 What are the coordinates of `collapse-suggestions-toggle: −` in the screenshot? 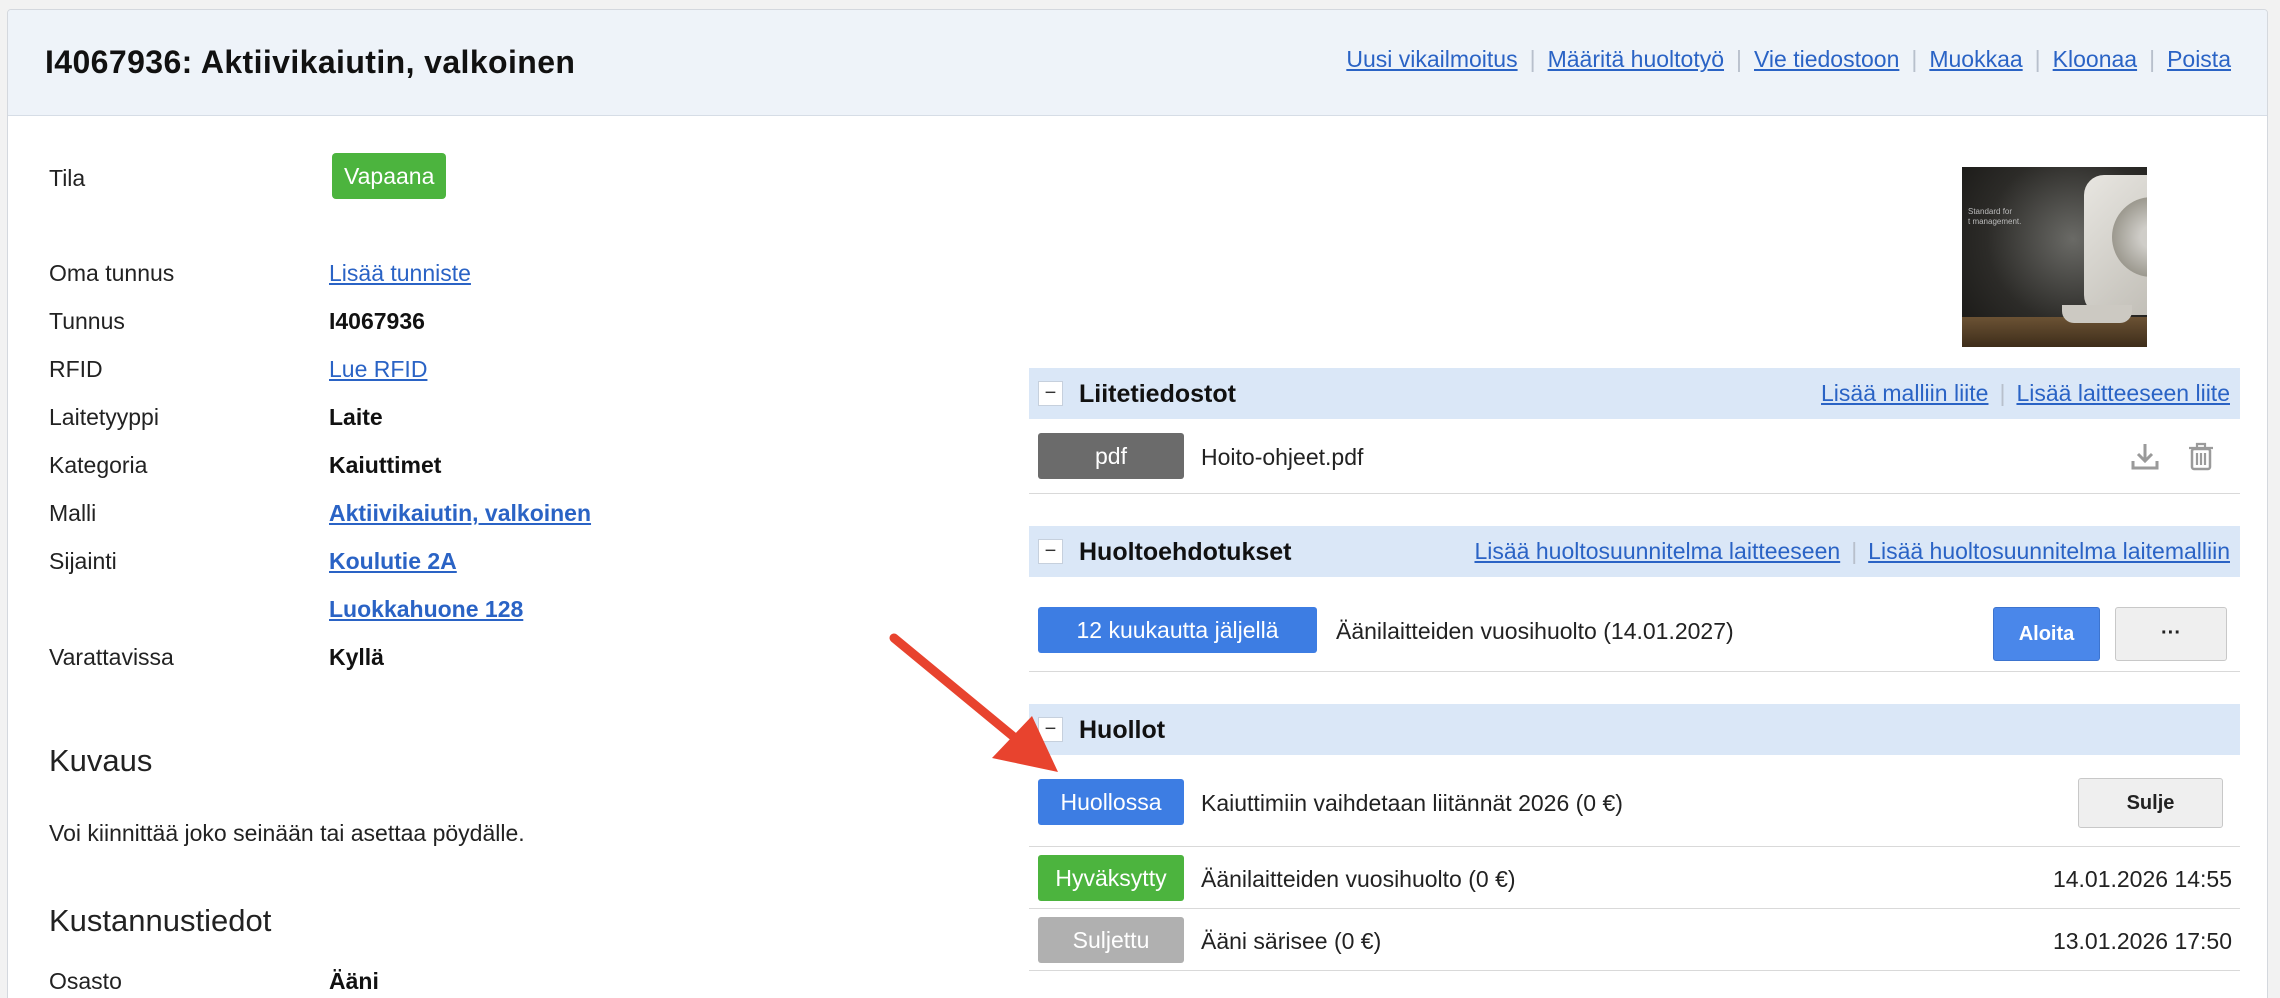 It's located at (1050, 551).